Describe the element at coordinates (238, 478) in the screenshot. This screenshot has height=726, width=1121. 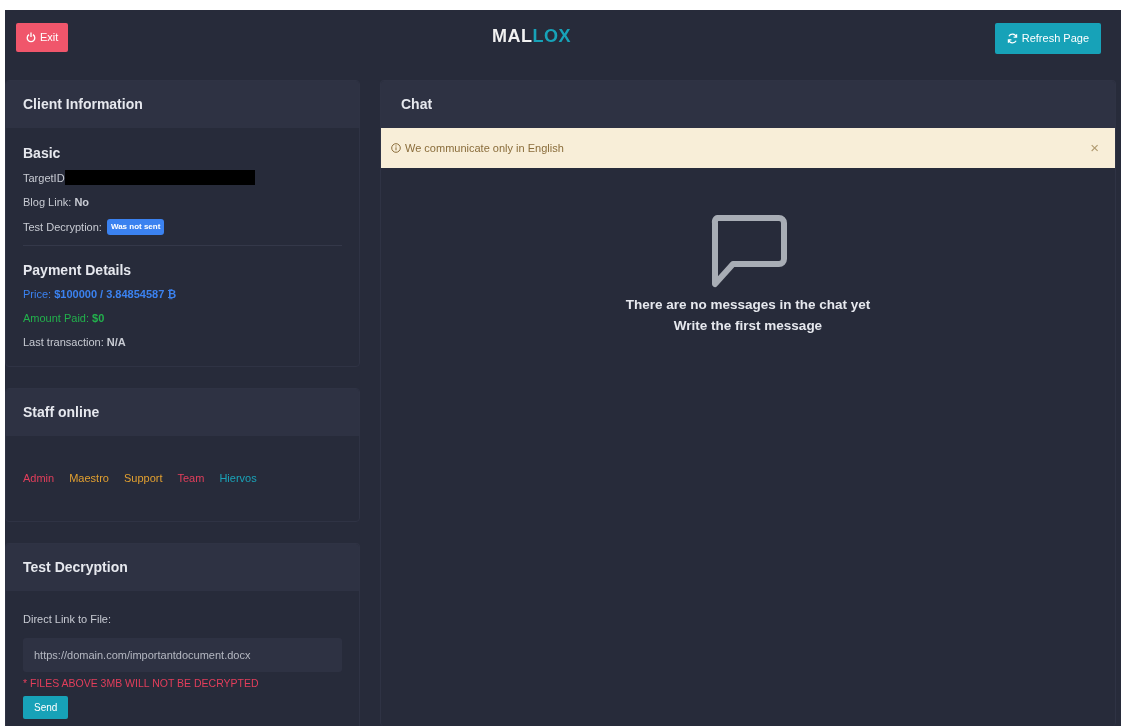
I see `staff-name: Hiervos` at that location.